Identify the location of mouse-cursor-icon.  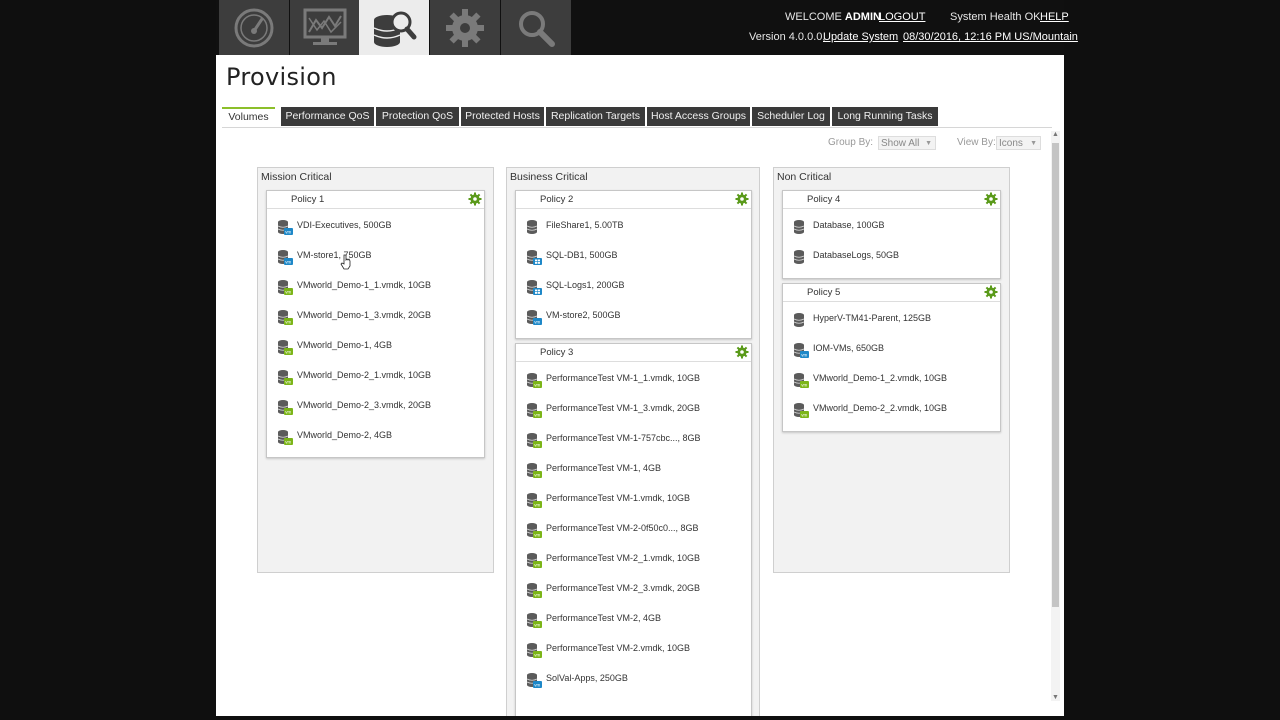
(345, 262).